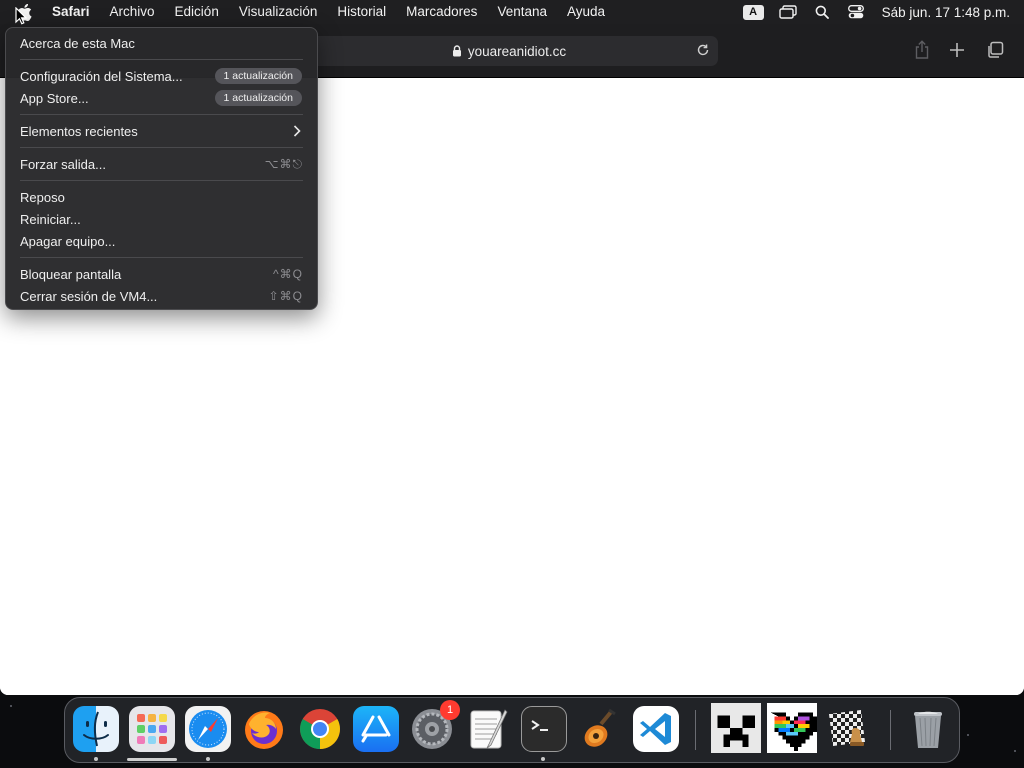 The image size is (1024, 768). What do you see at coordinates (197, 12) in the screenshot?
I see `menu-edicion: Edición` at bounding box center [197, 12].